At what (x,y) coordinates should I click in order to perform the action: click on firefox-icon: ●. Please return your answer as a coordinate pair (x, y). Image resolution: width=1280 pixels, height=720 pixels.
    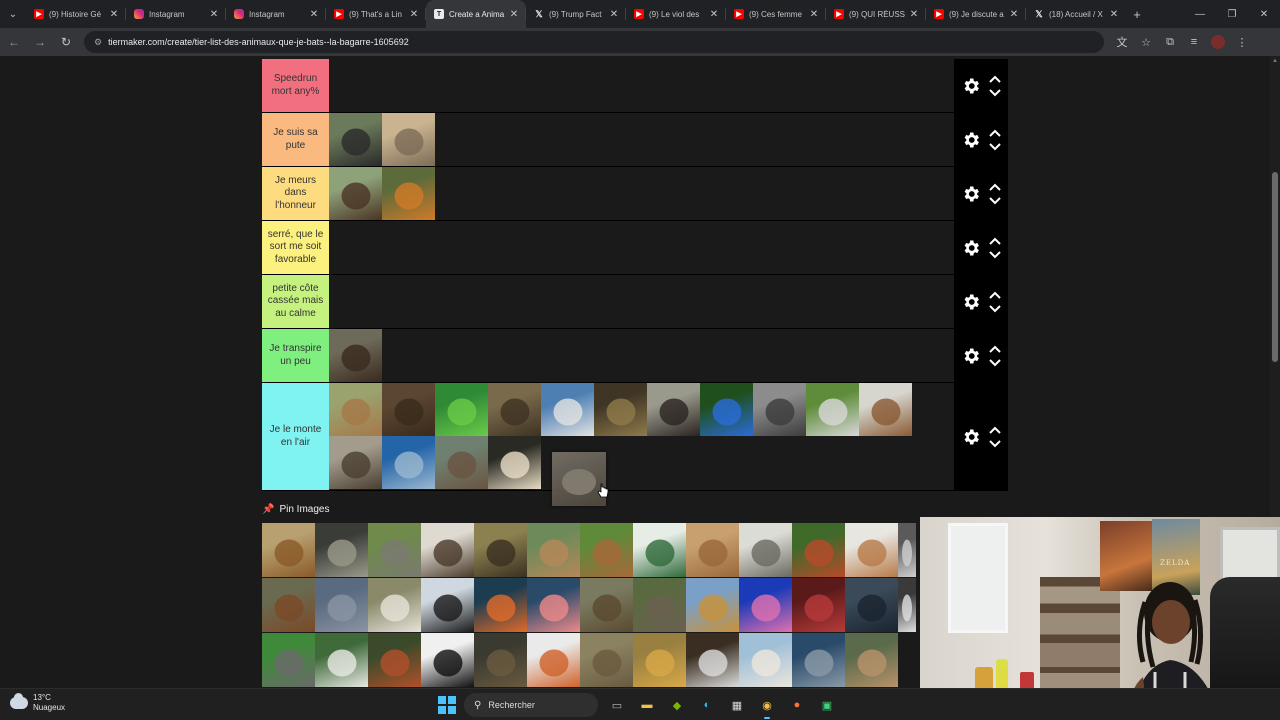
    Looking at the image, I should click on (797, 705).